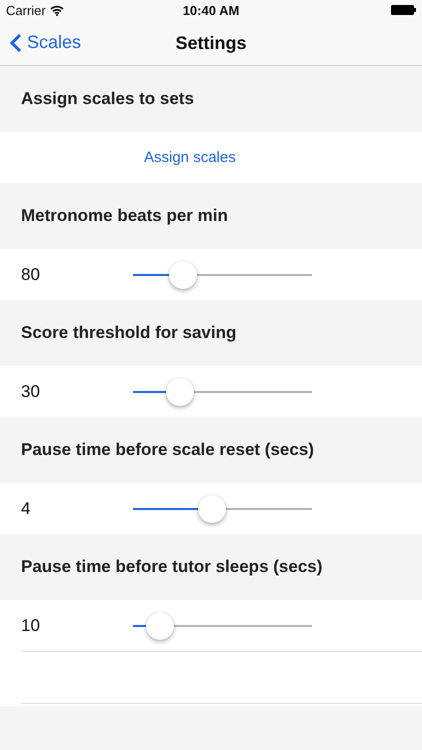 The width and height of the screenshot is (422, 750). Describe the element at coordinates (57, 10) in the screenshot. I see `wifi-icon` at that location.